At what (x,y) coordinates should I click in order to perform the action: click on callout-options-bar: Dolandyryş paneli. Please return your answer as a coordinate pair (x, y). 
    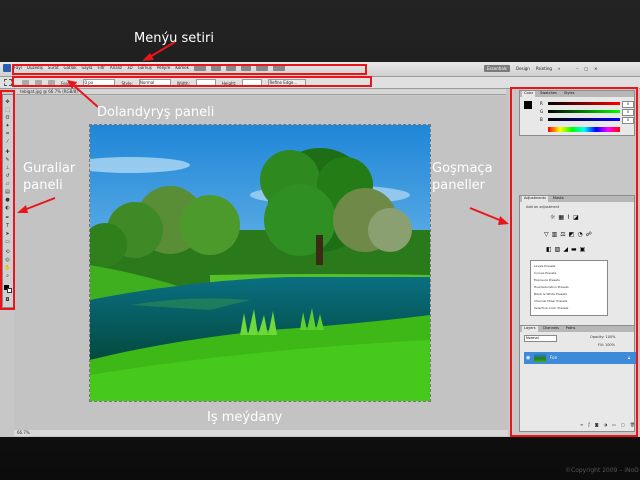
    Looking at the image, I should click on (156, 112).